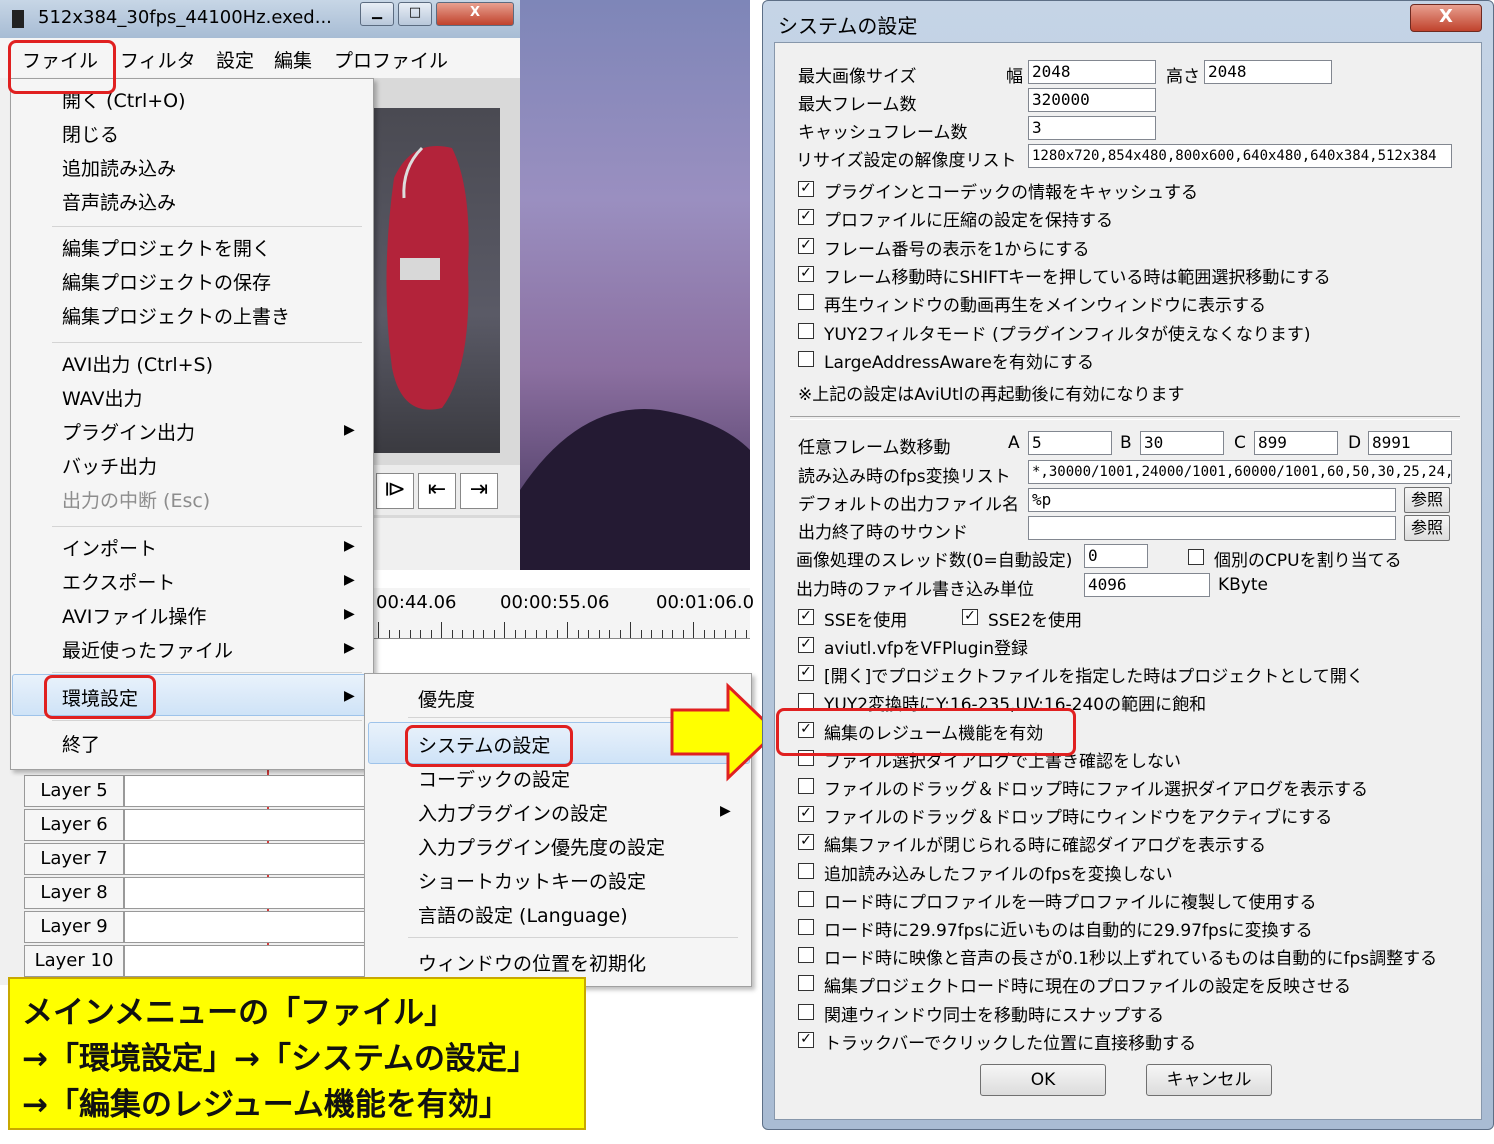 Image resolution: width=1494 pixels, height=1144 pixels. Describe the element at coordinates (446, 698) in the screenshot. I see `submenu-item-priority: 優先度` at that location.